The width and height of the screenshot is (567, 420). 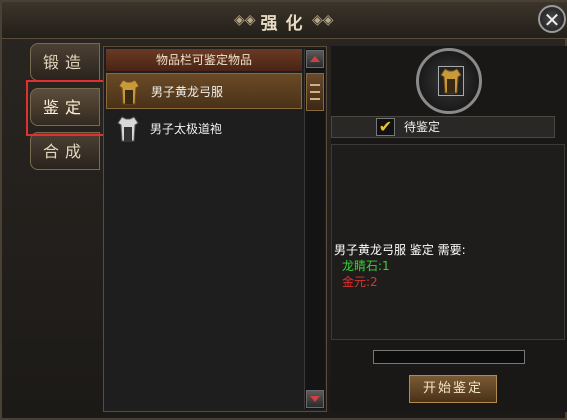 What do you see at coordinates (65, 62) in the screenshot?
I see `tab-forge: 锻造` at bounding box center [65, 62].